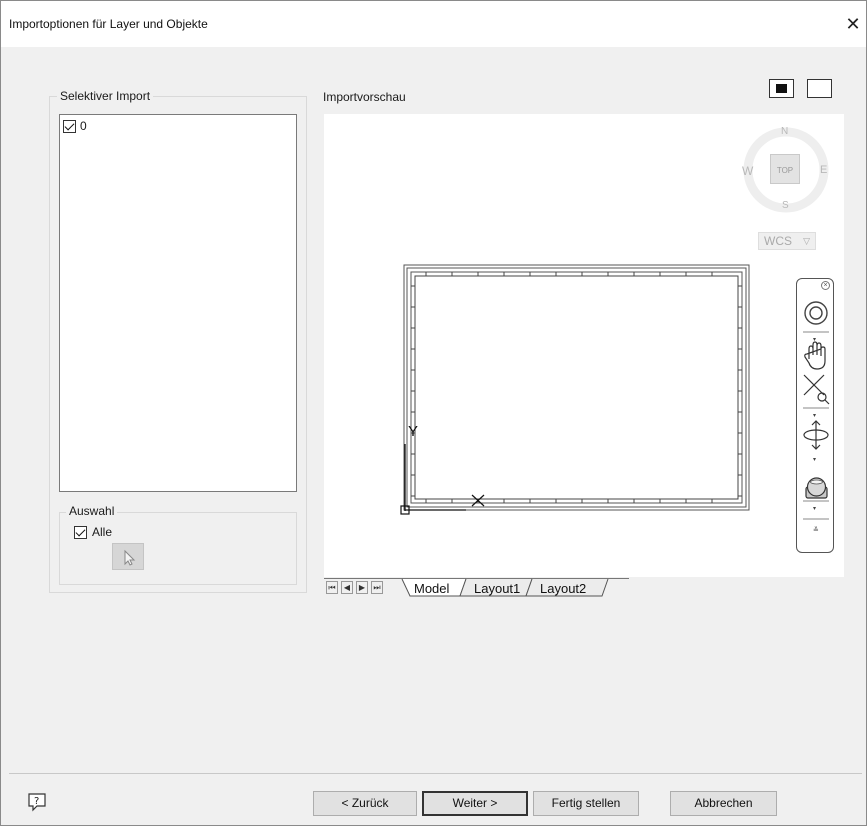  What do you see at coordinates (83, 126) in the screenshot?
I see `layer-name: 0` at bounding box center [83, 126].